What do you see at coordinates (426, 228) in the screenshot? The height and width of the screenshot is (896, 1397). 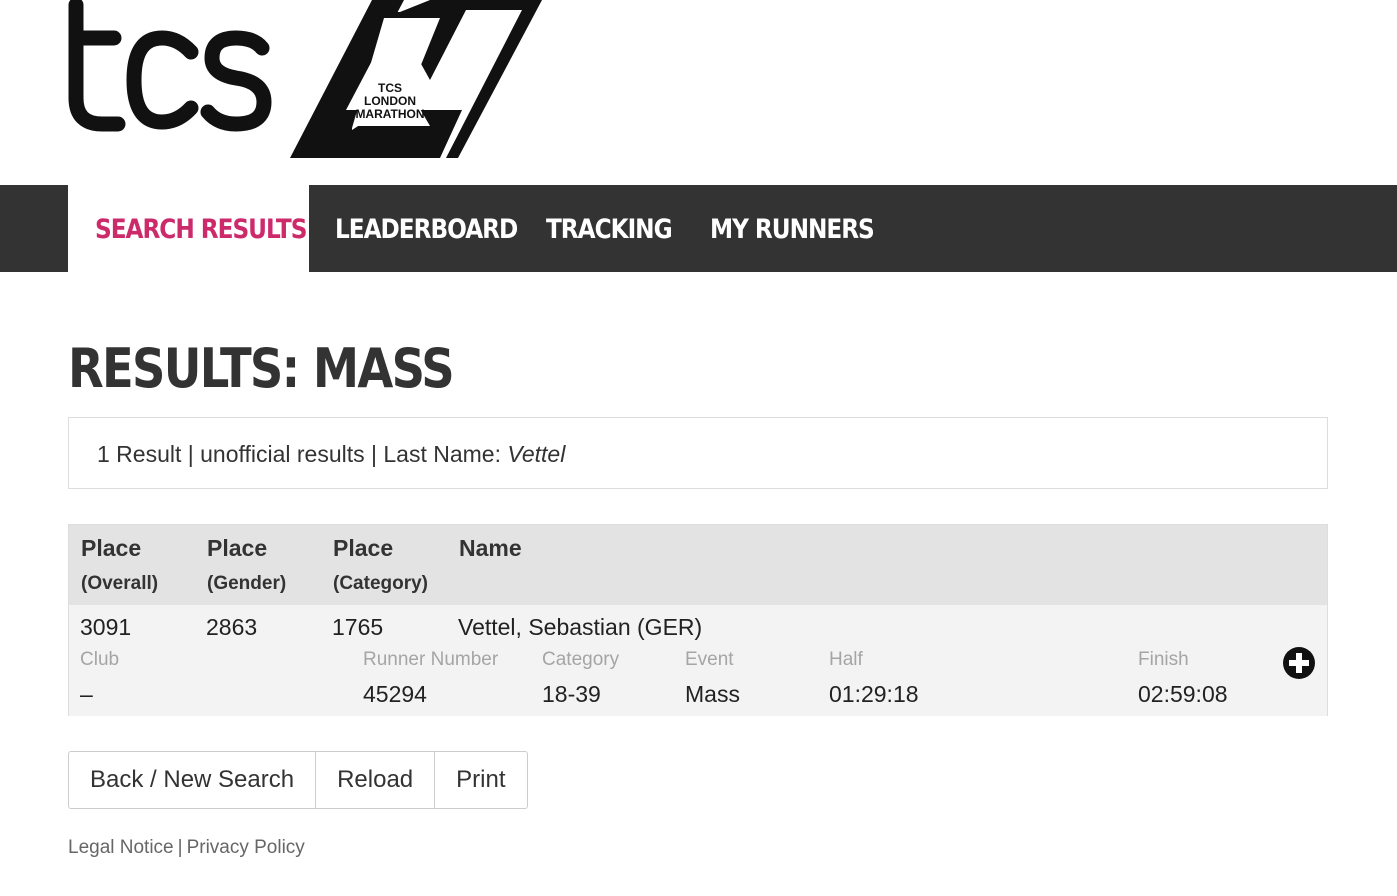 I see `nav-leaderboard: LEADERBOARD` at bounding box center [426, 228].